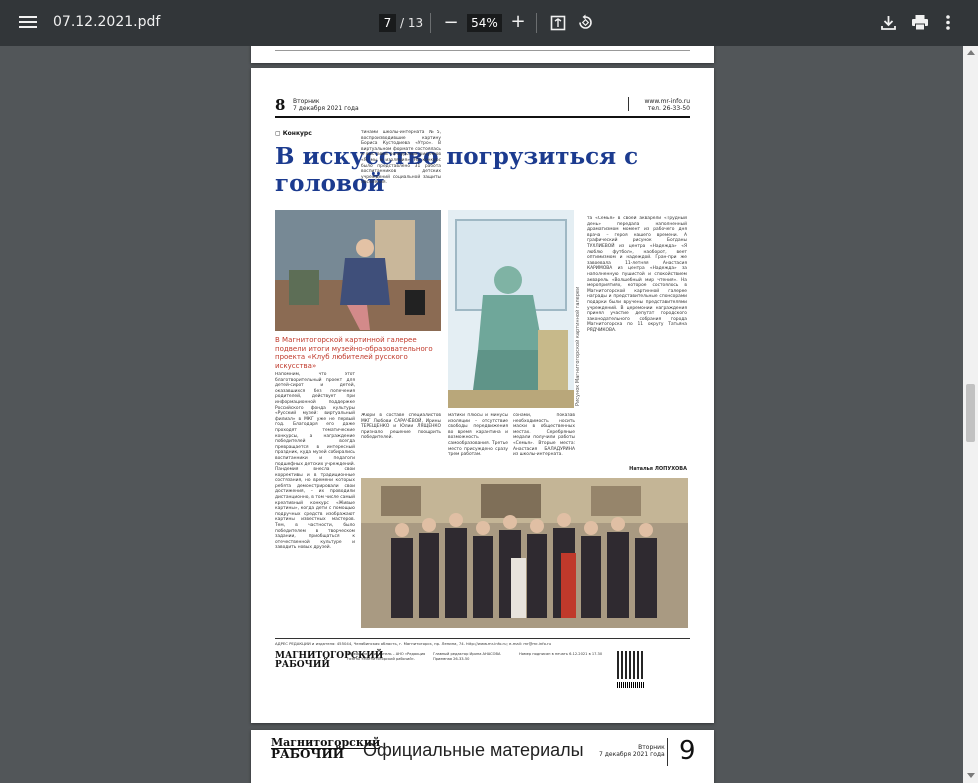  Describe the element at coordinates (297, 133) in the screenshot. I see `section-text: Конкурс` at that location.